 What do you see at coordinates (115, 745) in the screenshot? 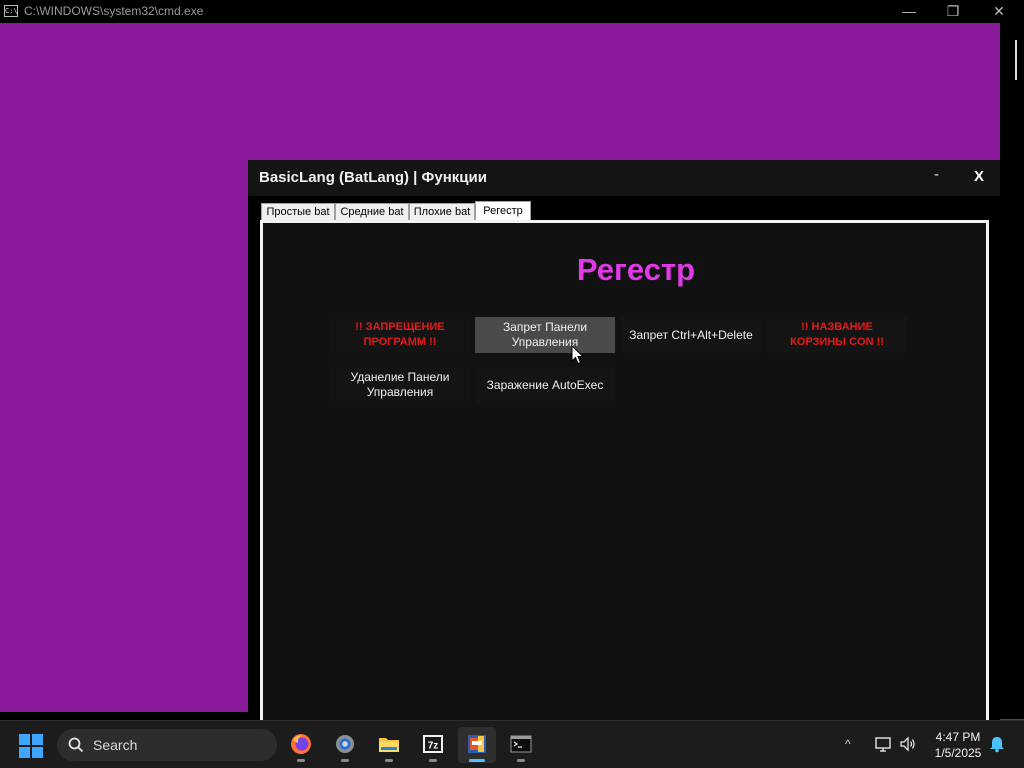
I see `search-placeholder: Search` at bounding box center [115, 745].